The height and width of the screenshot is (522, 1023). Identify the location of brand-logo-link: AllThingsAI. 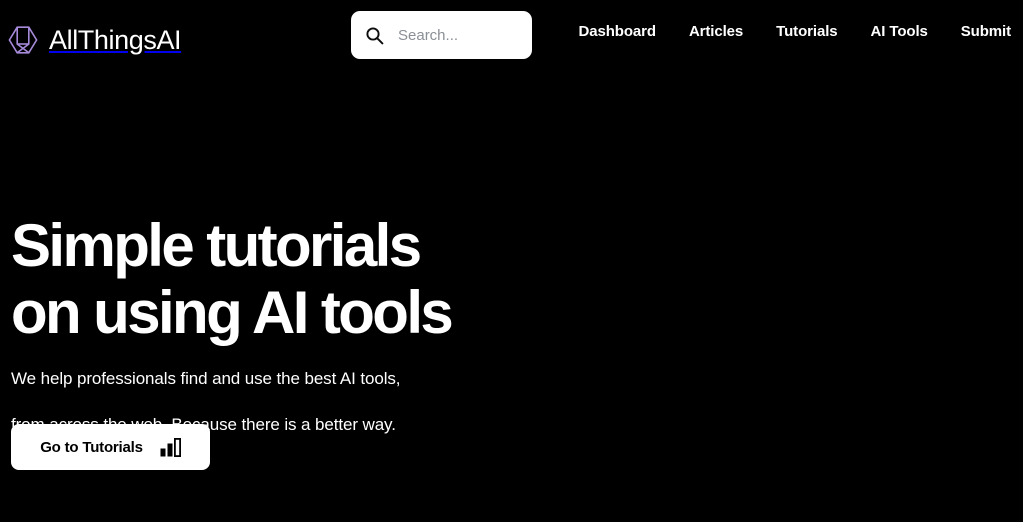
(94, 40).